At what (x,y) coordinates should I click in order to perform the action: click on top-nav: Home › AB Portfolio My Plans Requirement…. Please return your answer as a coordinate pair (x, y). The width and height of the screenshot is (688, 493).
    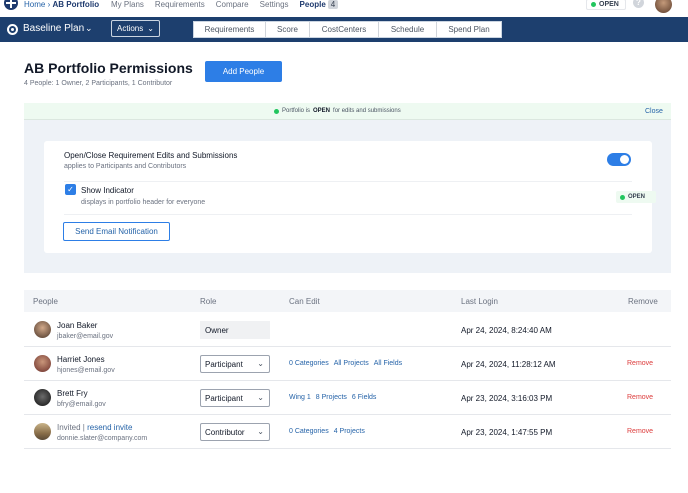
    Looking at the image, I should click on (344, 6).